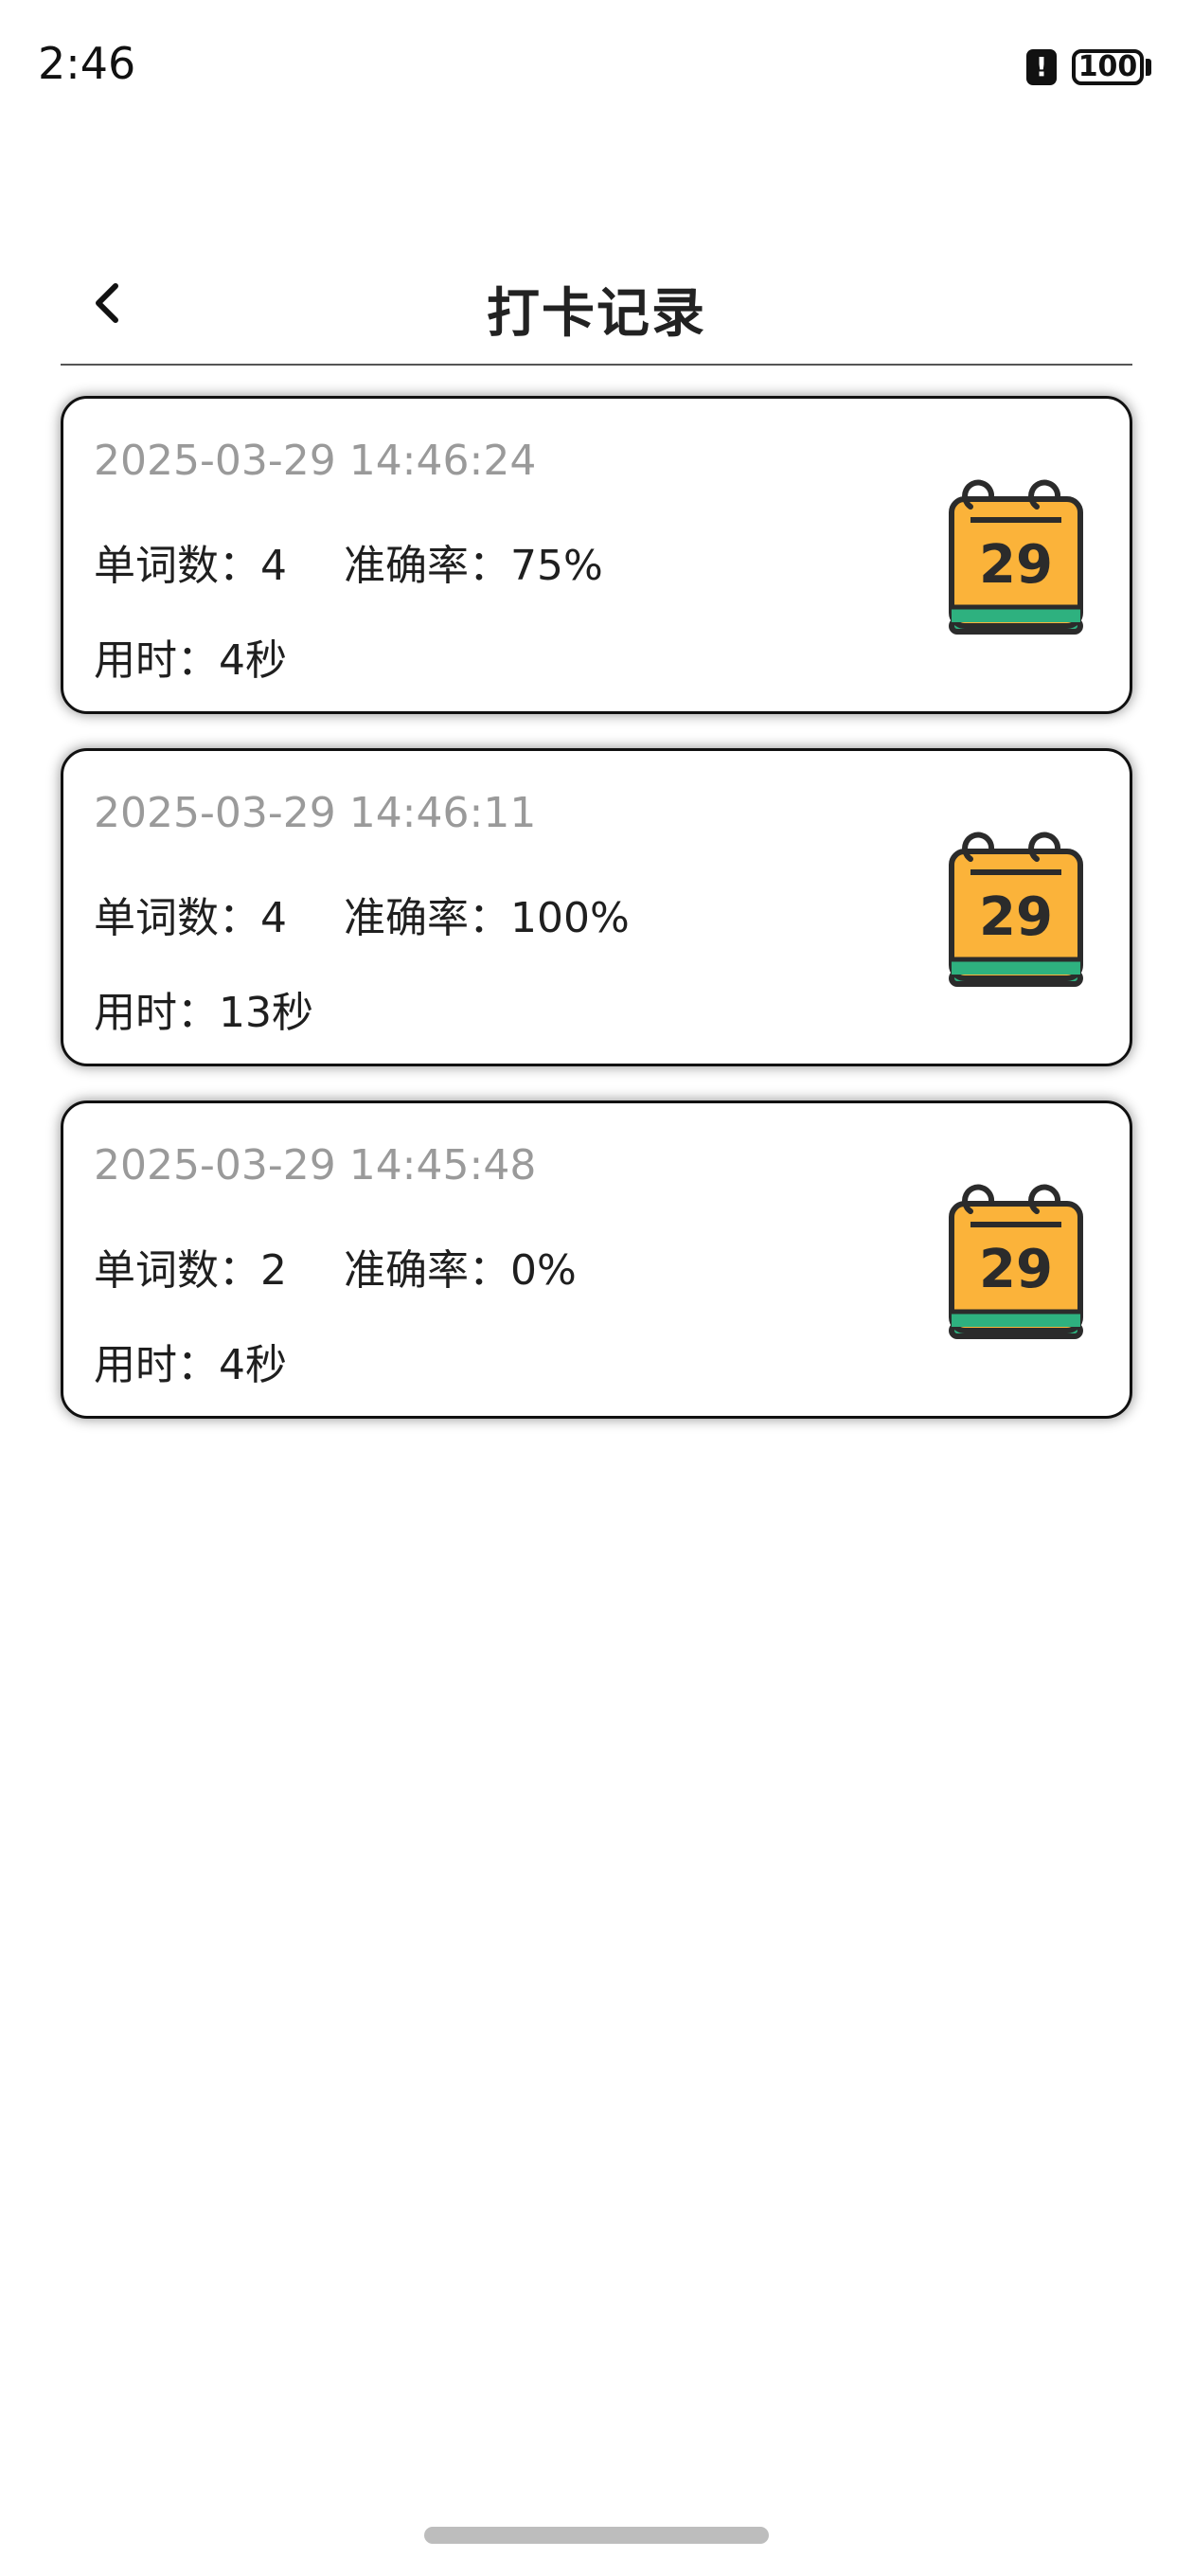 Image resolution: width=1193 pixels, height=2576 pixels. I want to click on status-time: 2:46, so click(87, 63).